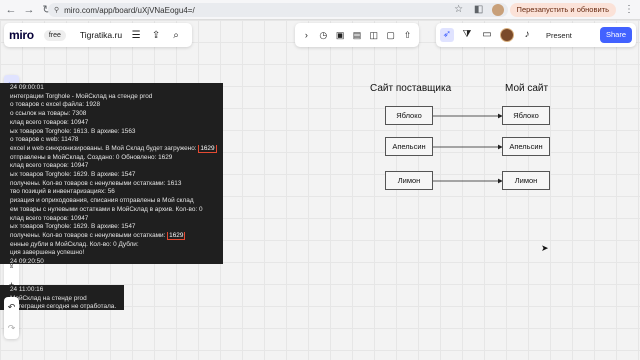 Image resolution: width=640 pixels, height=360 pixels. Describe the element at coordinates (409, 180) in the screenshot. I see `supplier-item-lemon: Лимон` at that location.